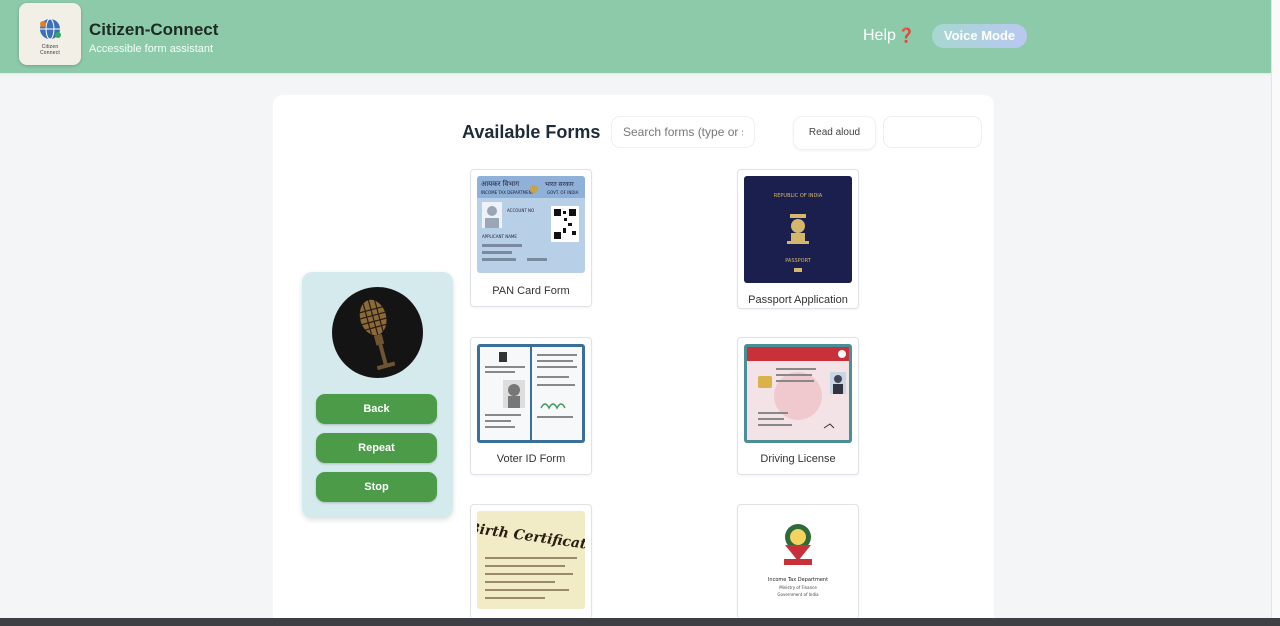  I want to click on birth-certificate-image: Birth Certificate, so click(531, 560).